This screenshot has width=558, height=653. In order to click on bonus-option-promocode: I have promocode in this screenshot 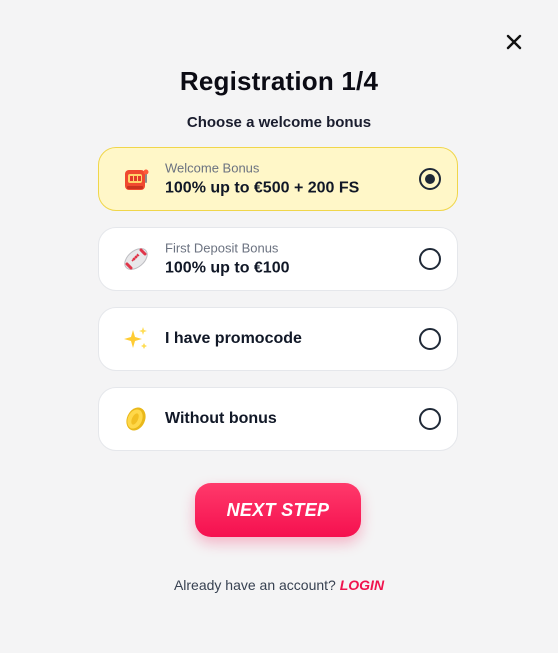, I will do `click(278, 339)`.